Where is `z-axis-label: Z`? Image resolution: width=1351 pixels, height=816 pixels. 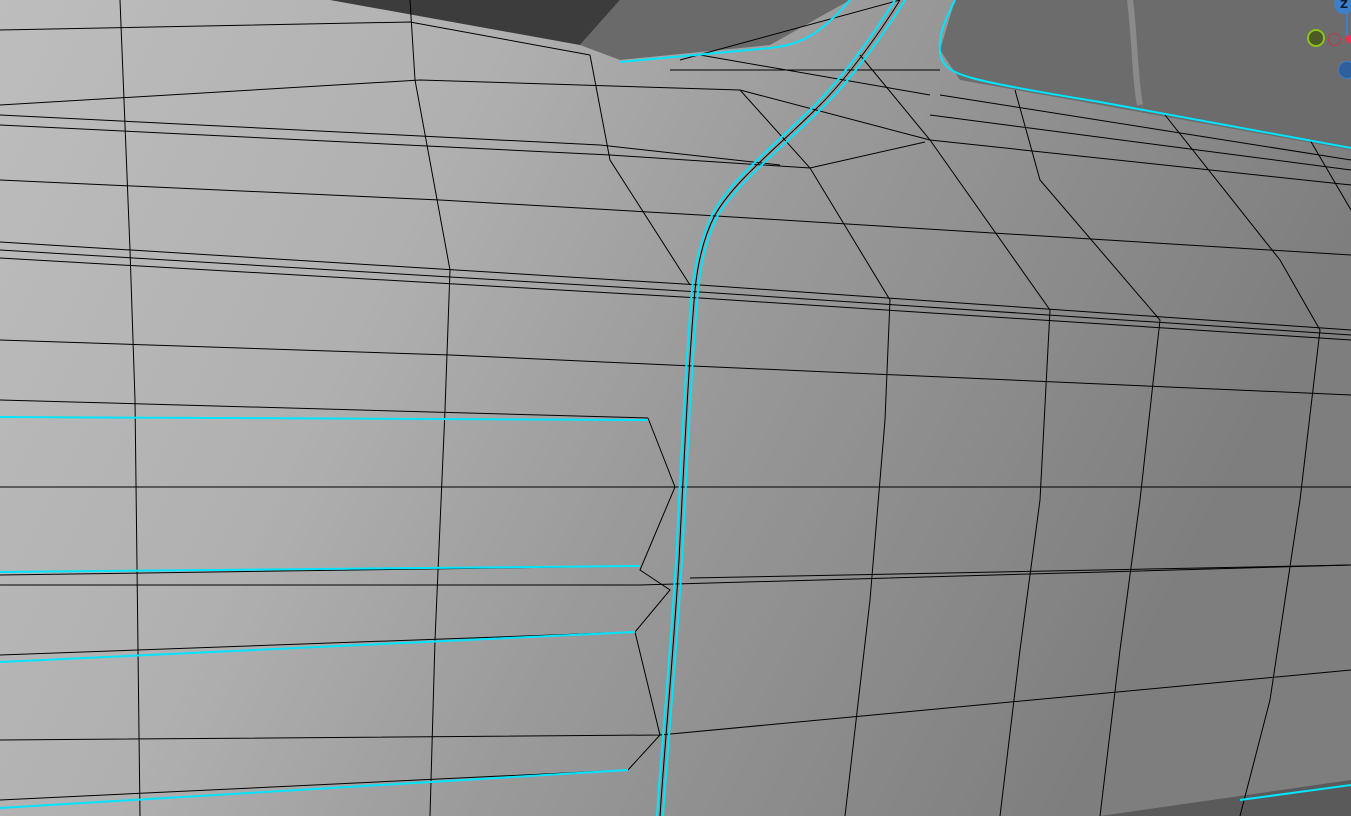 z-axis-label: Z is located at coordinates (1344, 5).